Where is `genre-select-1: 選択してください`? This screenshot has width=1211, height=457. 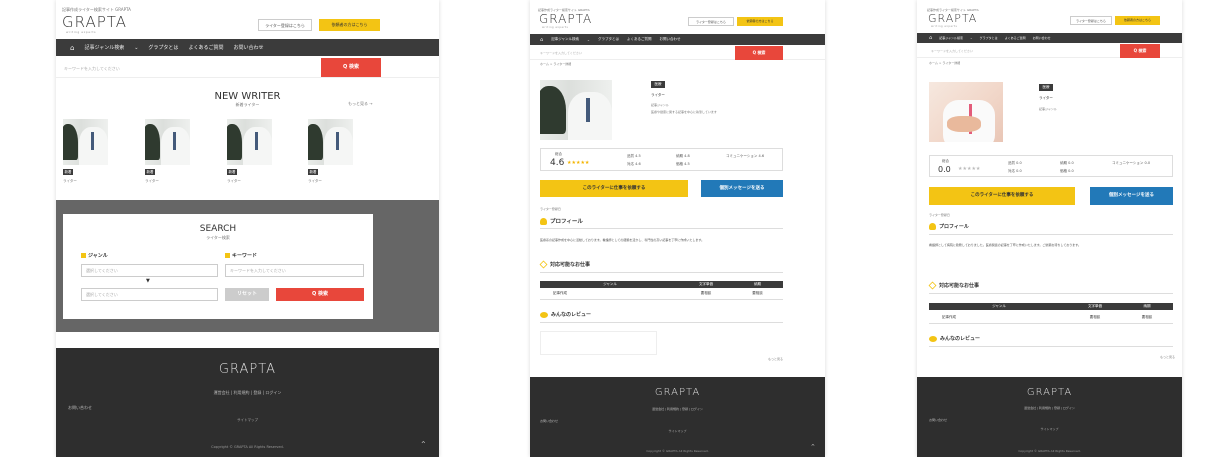 genre-select-1: 選択してください is located at coordinates (149, 270).